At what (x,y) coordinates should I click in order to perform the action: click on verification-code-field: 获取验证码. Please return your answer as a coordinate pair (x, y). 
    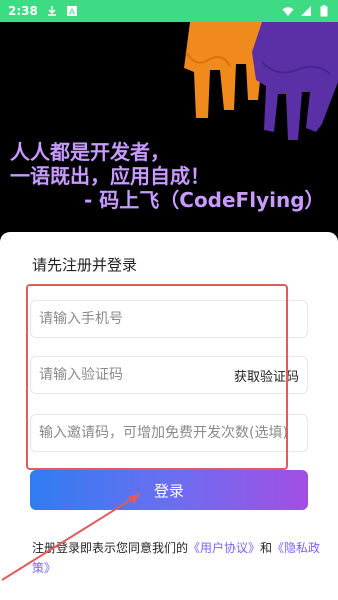
    Looking at the image, I should click on (169, 375).